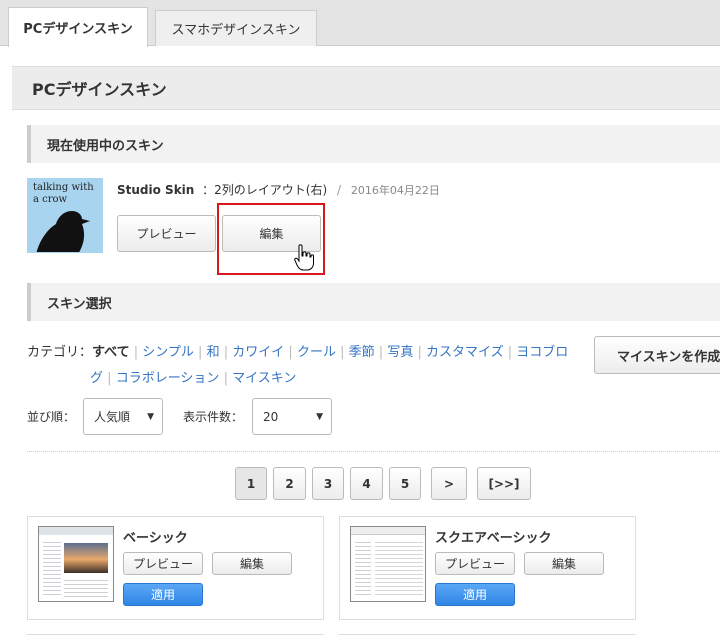  I want to click on sort-select: 人気順 ▼, so click(123, 416).